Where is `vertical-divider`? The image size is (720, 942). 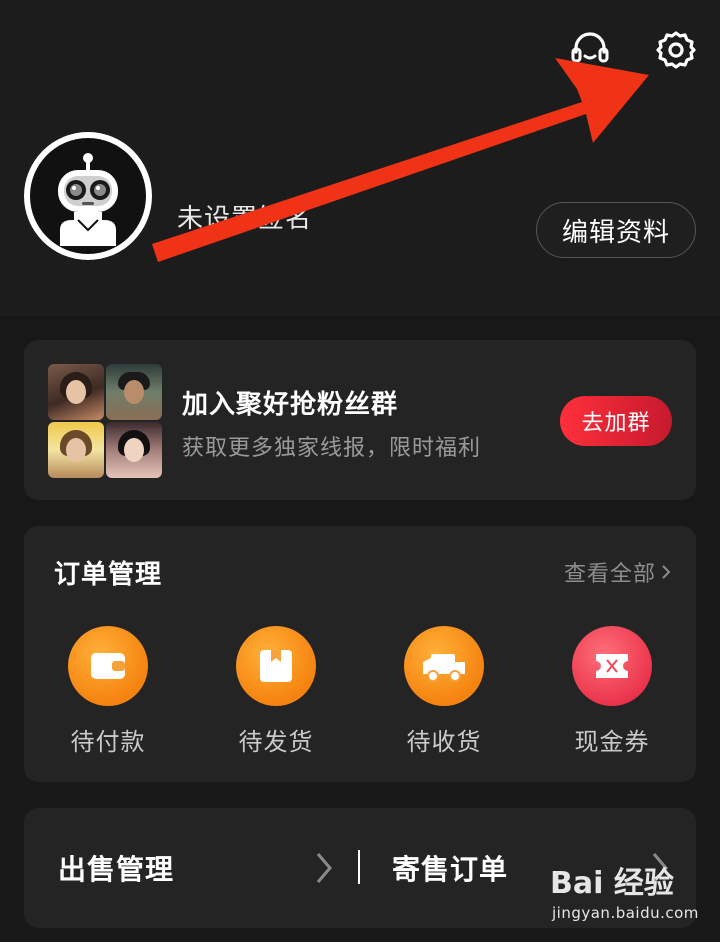
vertical-divider is located at coordinates (359, 867).